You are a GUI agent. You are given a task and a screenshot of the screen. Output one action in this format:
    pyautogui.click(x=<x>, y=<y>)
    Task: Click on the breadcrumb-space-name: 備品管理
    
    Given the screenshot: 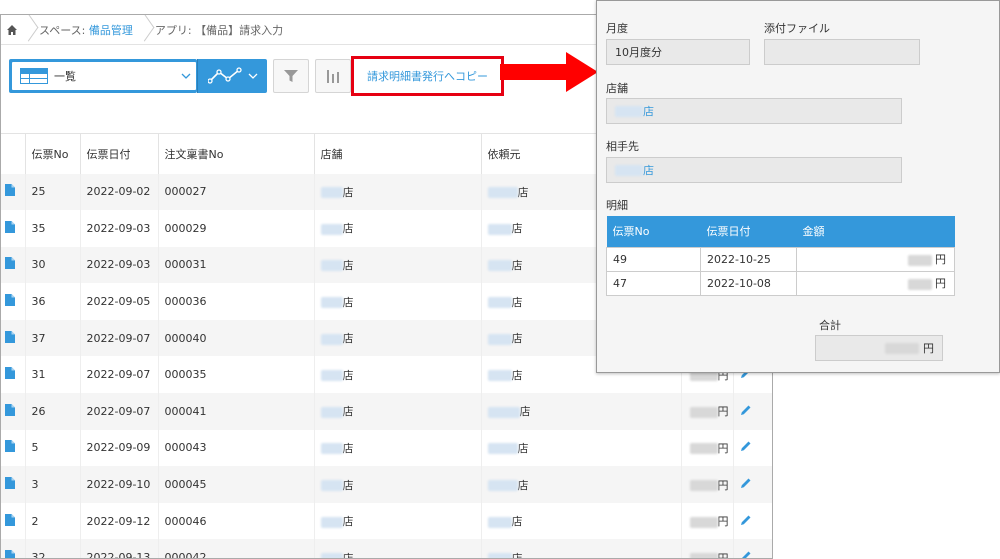 What is the action you would take?
    pyautogui.click(x=111, y=30)
    